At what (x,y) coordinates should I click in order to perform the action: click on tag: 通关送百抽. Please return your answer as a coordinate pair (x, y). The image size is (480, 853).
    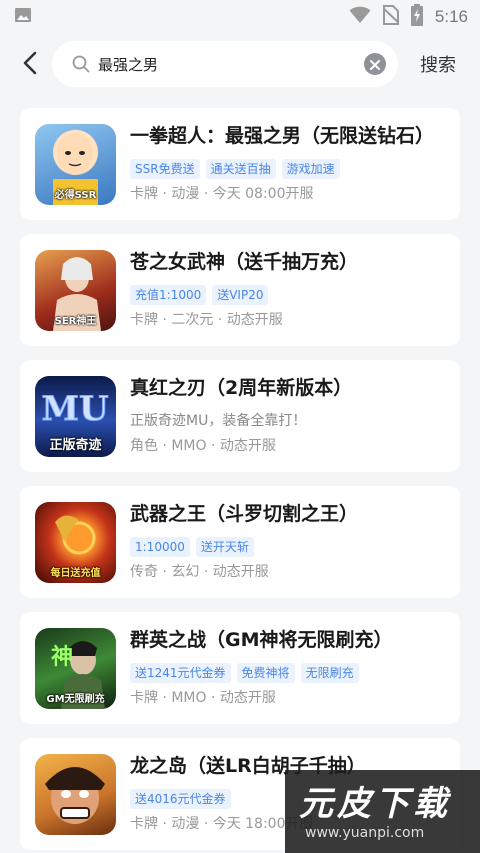
    Looking at the image, I should click on (240, 169).